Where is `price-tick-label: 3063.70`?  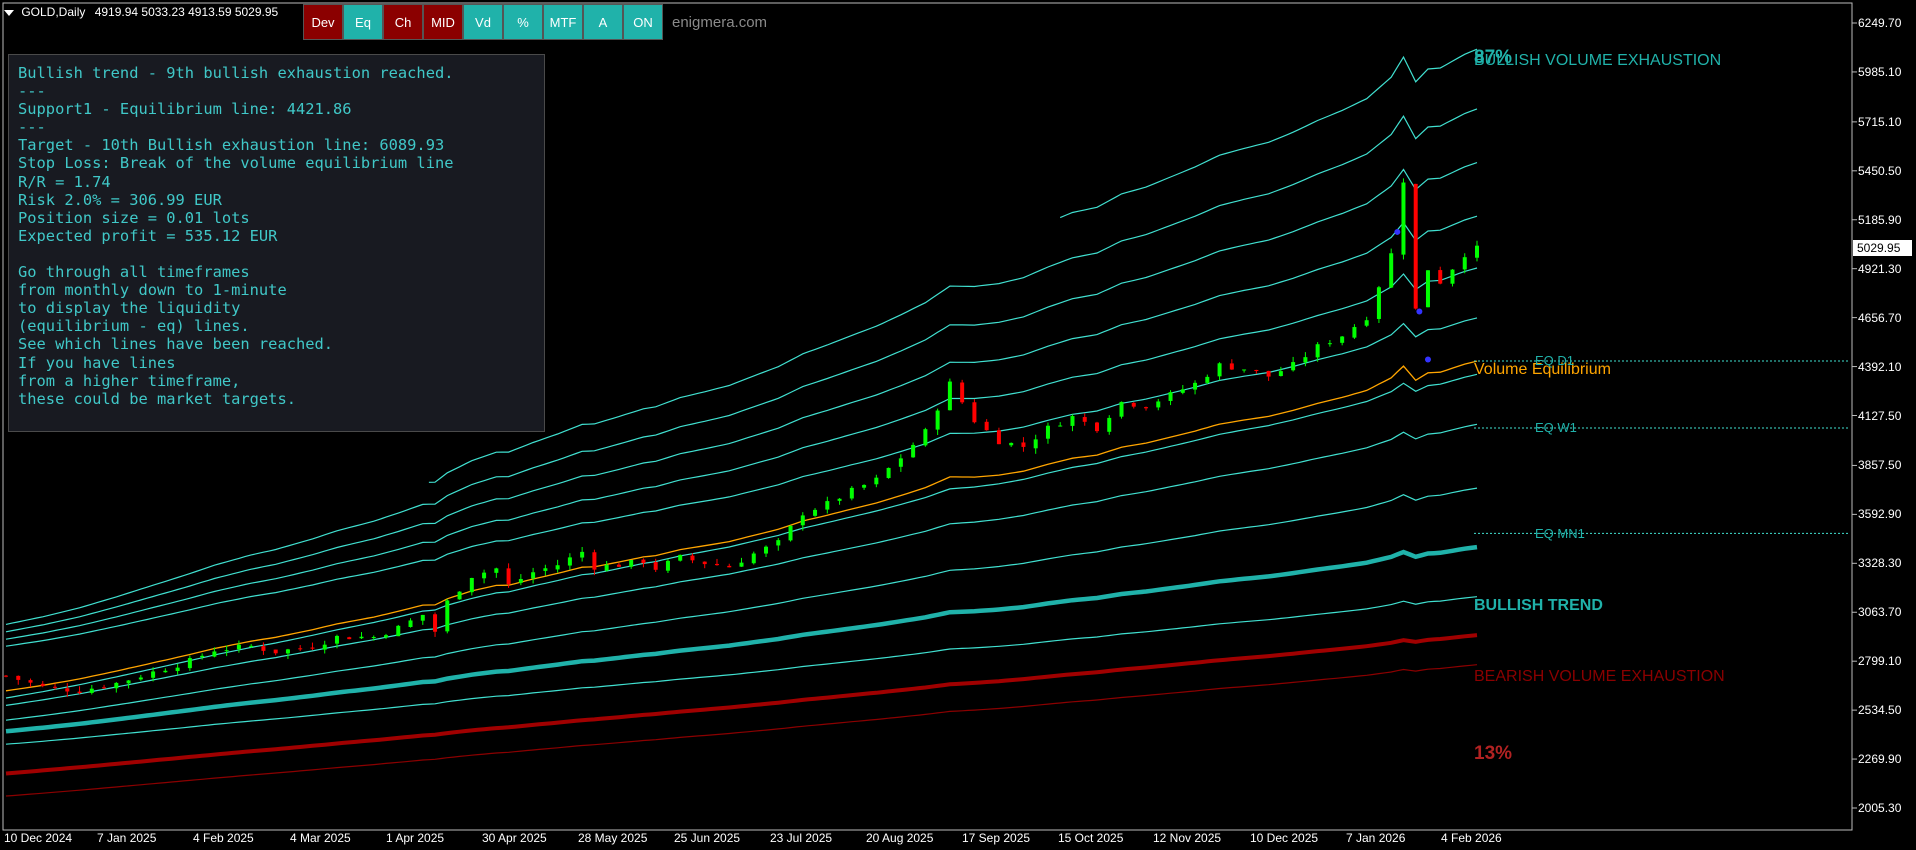
price-tick-label: 3063.70 is located at coordinates (1880, 612).